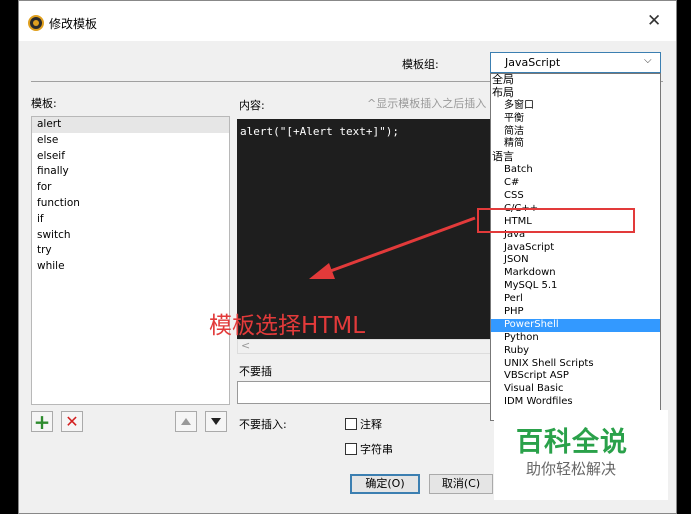  I want to click on dropdown-option: CSS, so click(575, 196).